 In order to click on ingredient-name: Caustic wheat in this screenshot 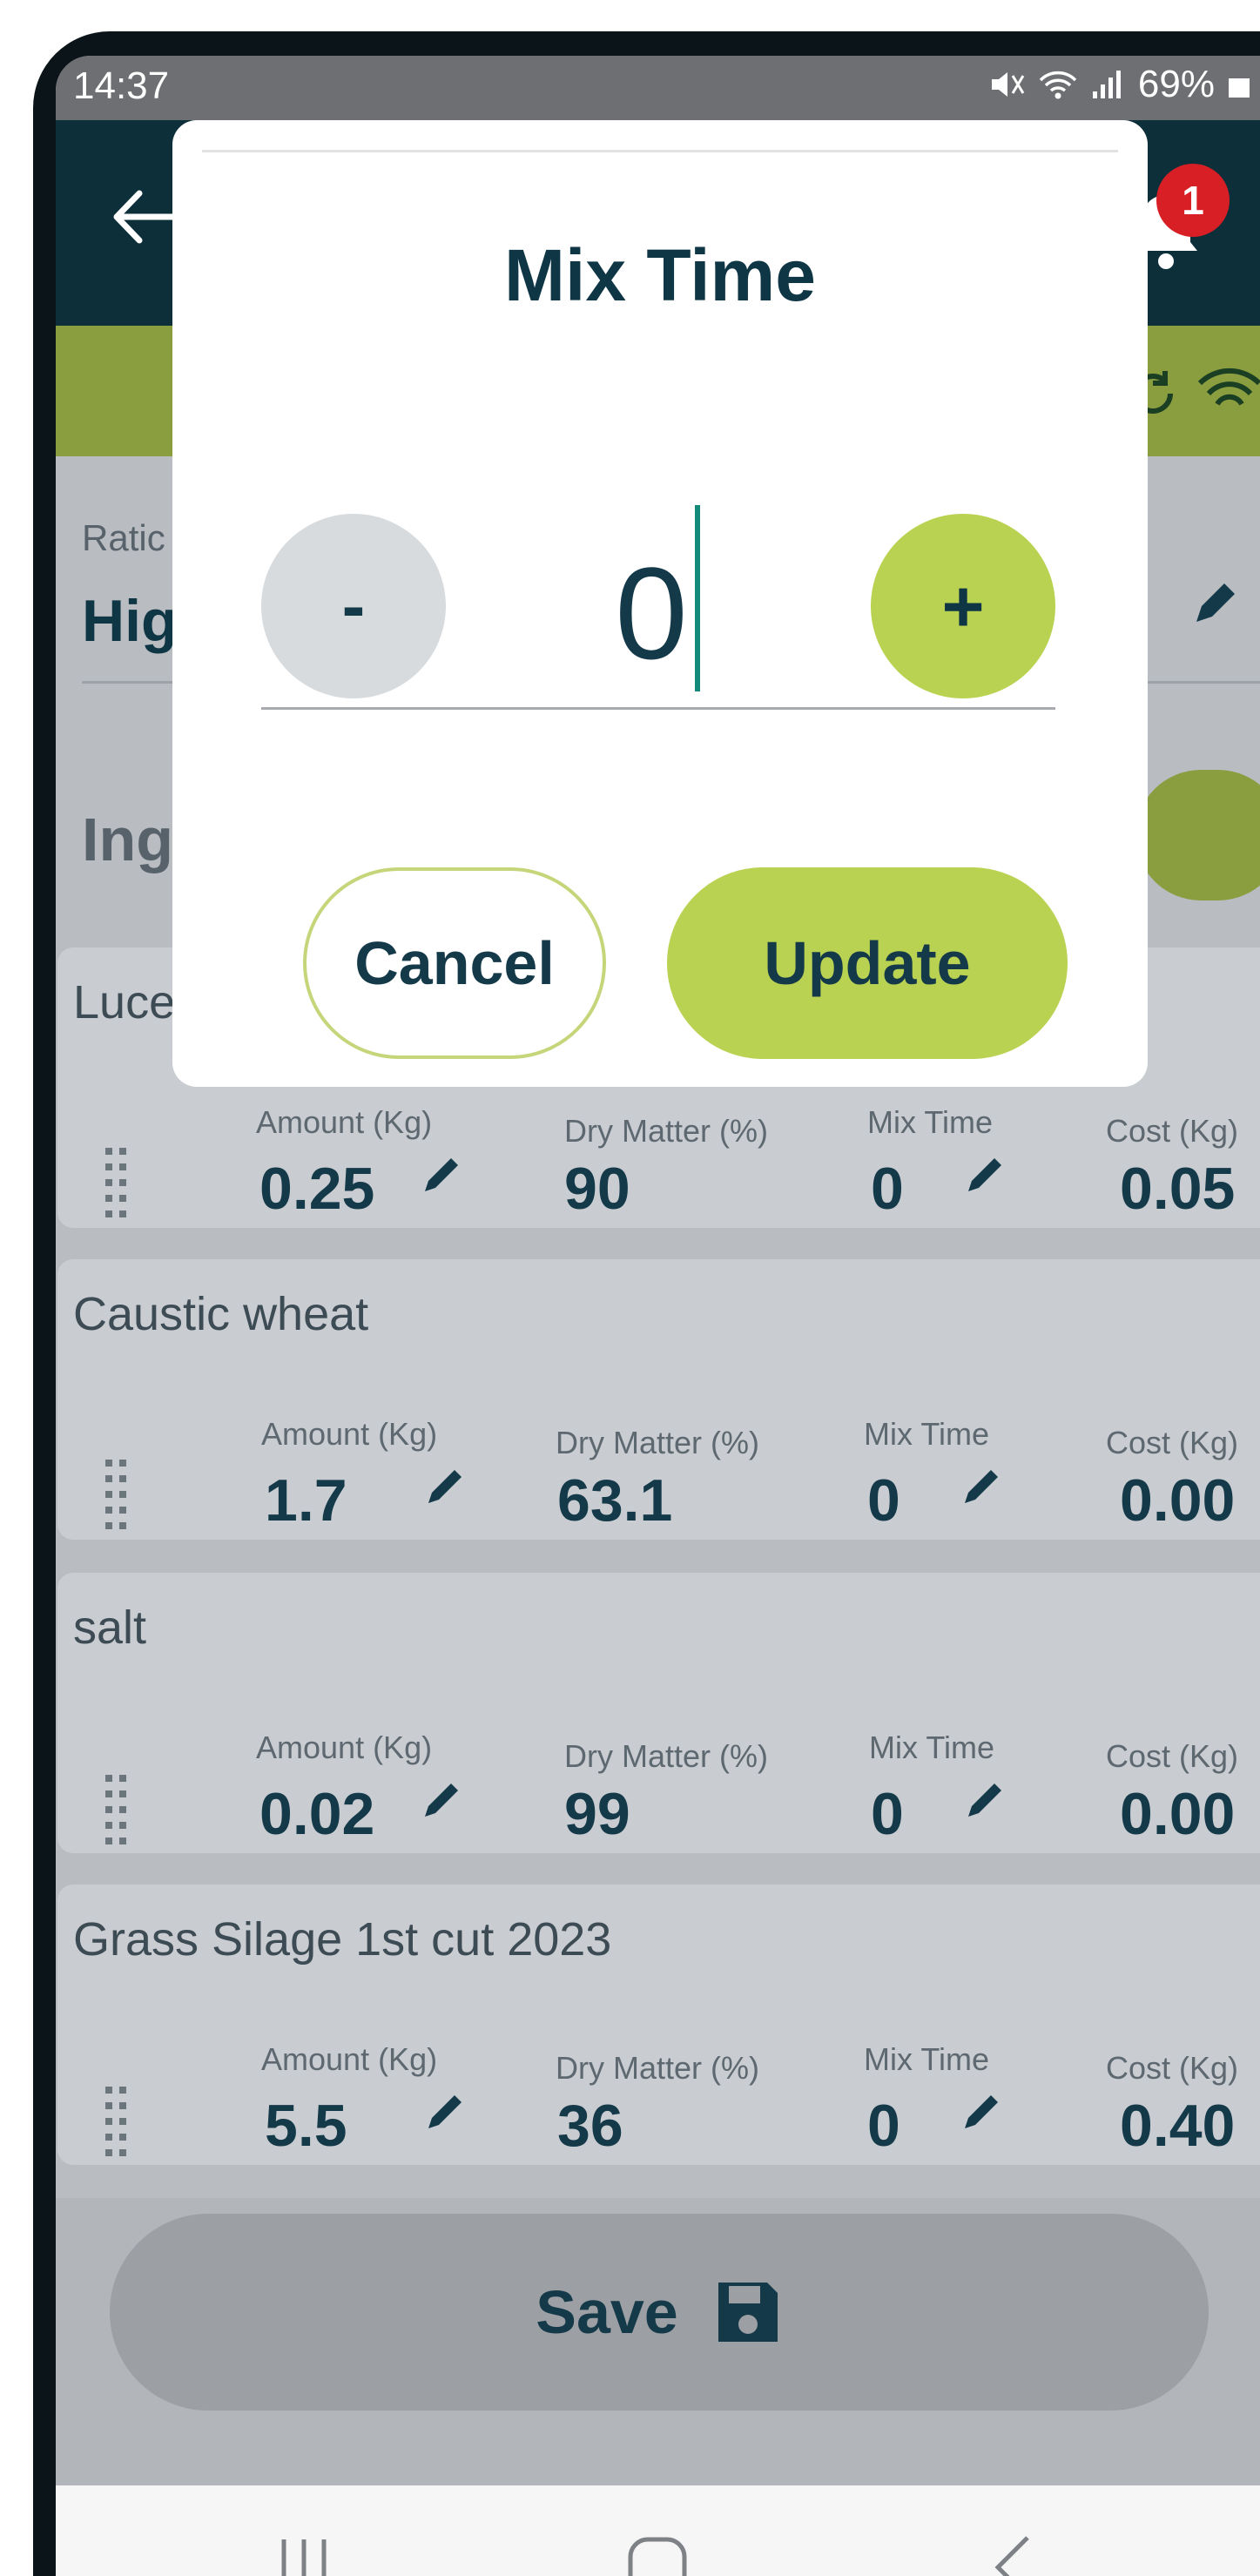, I will do `click(221, 1314)`.